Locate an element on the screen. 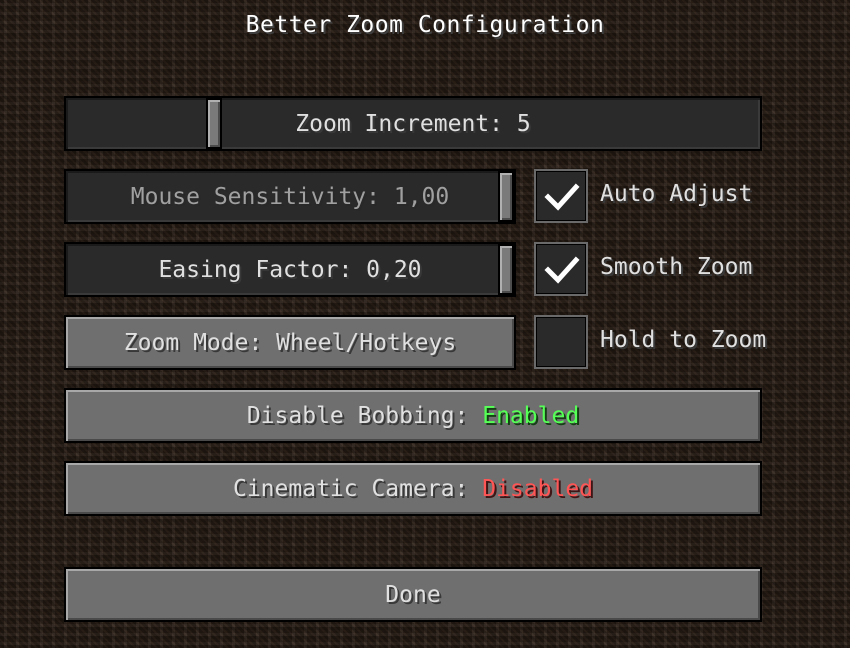  done-label: Done is located at coordinates (413, 594).